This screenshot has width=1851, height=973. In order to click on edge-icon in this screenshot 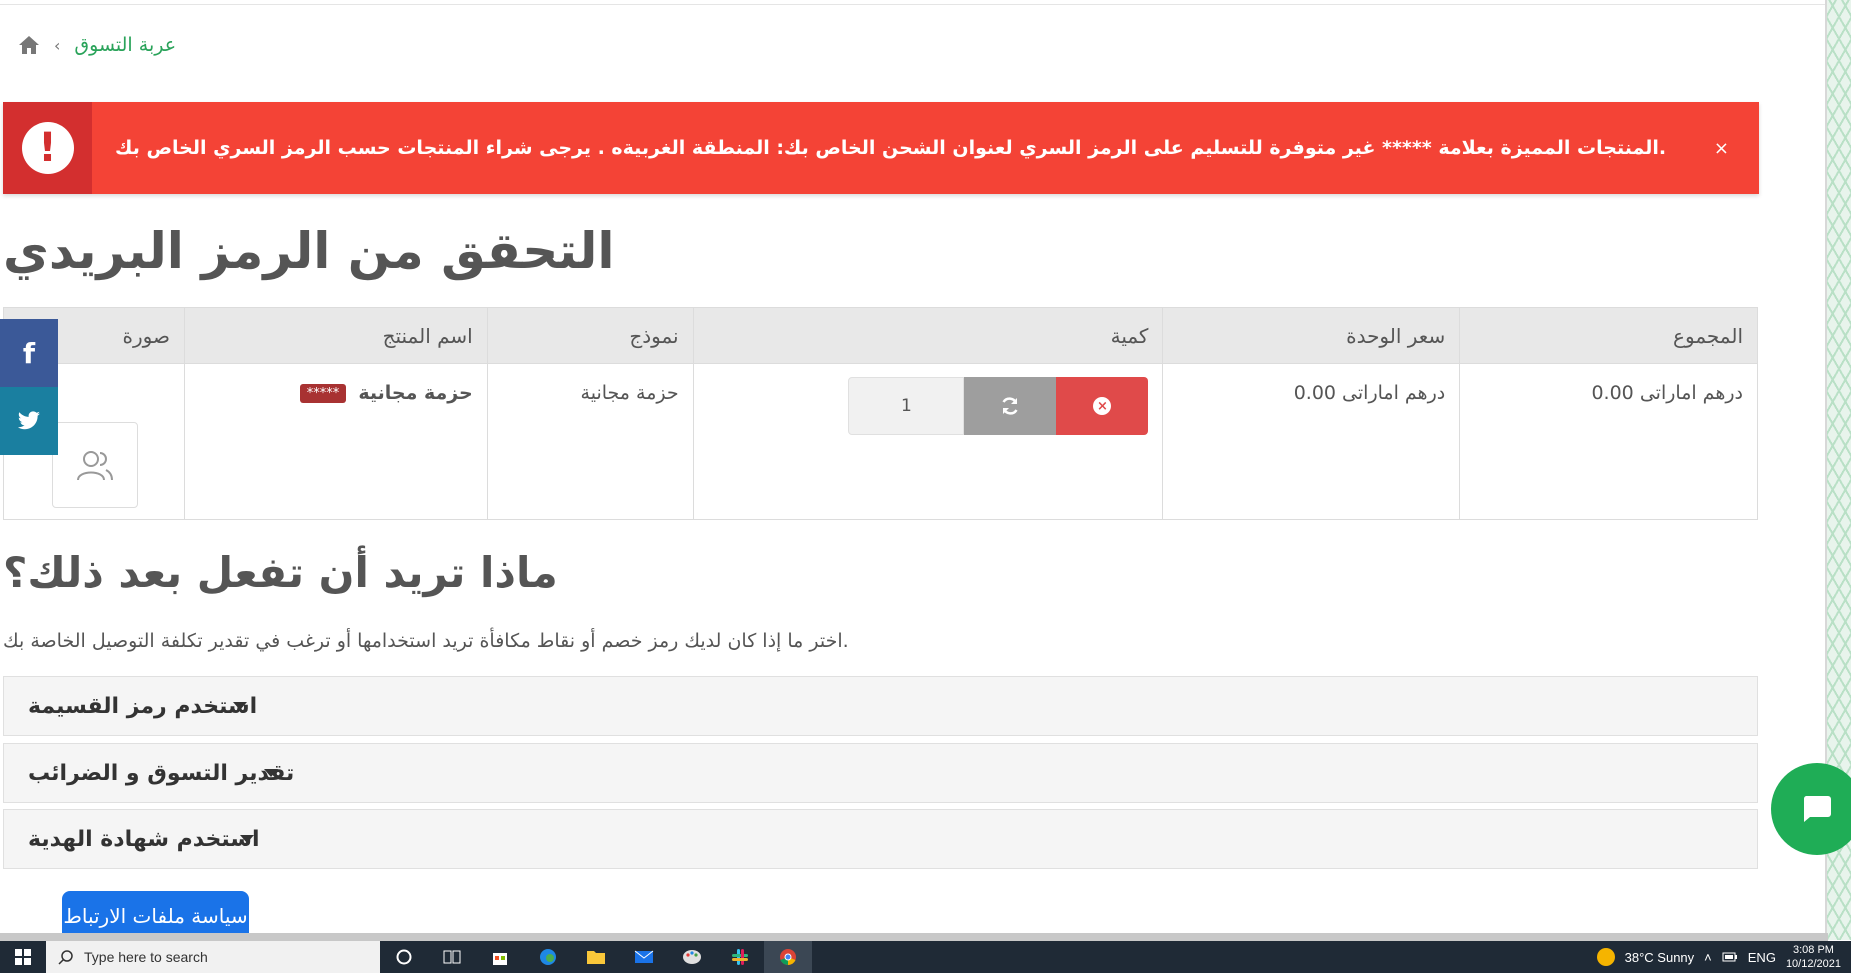, I will do `click(548, 957)`.